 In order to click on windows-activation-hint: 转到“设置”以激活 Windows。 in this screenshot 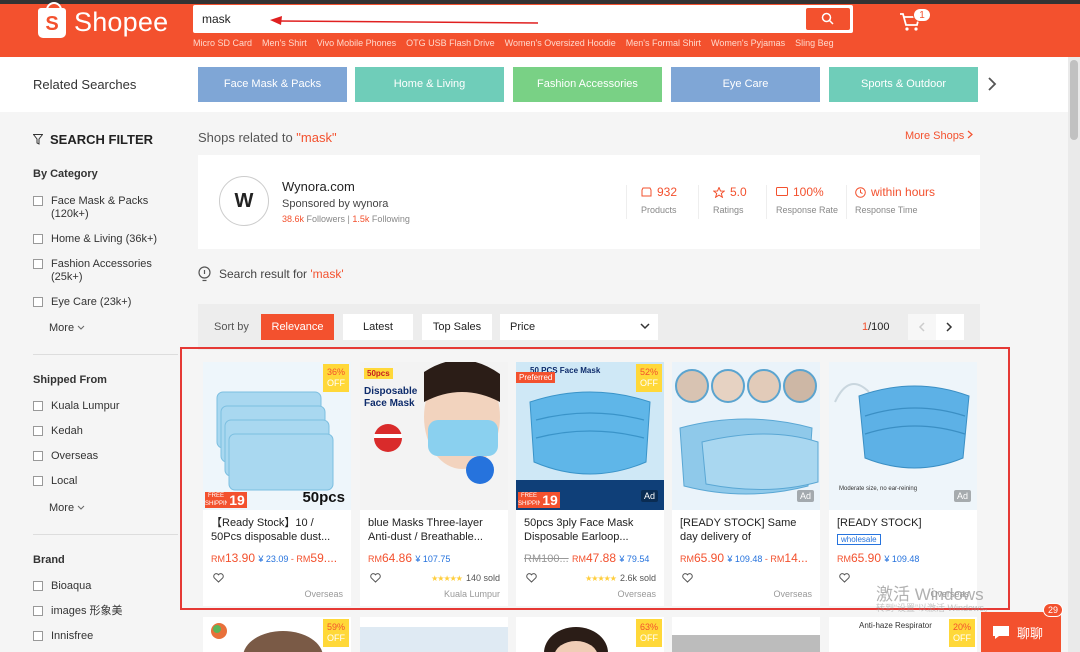, I will do `click(935, 608)`.